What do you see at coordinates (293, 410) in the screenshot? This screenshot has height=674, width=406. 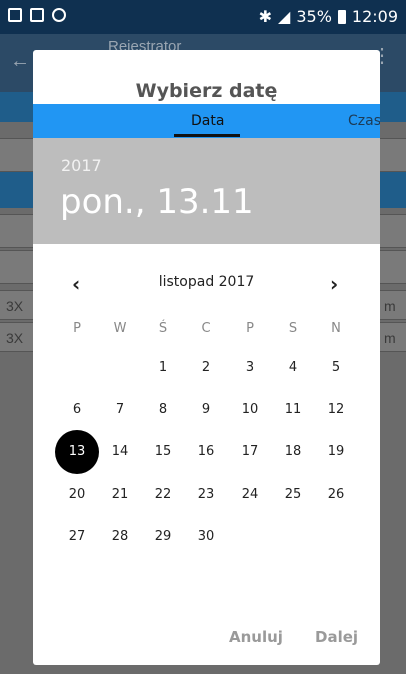 I see `calendar-day: 11` at bounding box center [293, 410].